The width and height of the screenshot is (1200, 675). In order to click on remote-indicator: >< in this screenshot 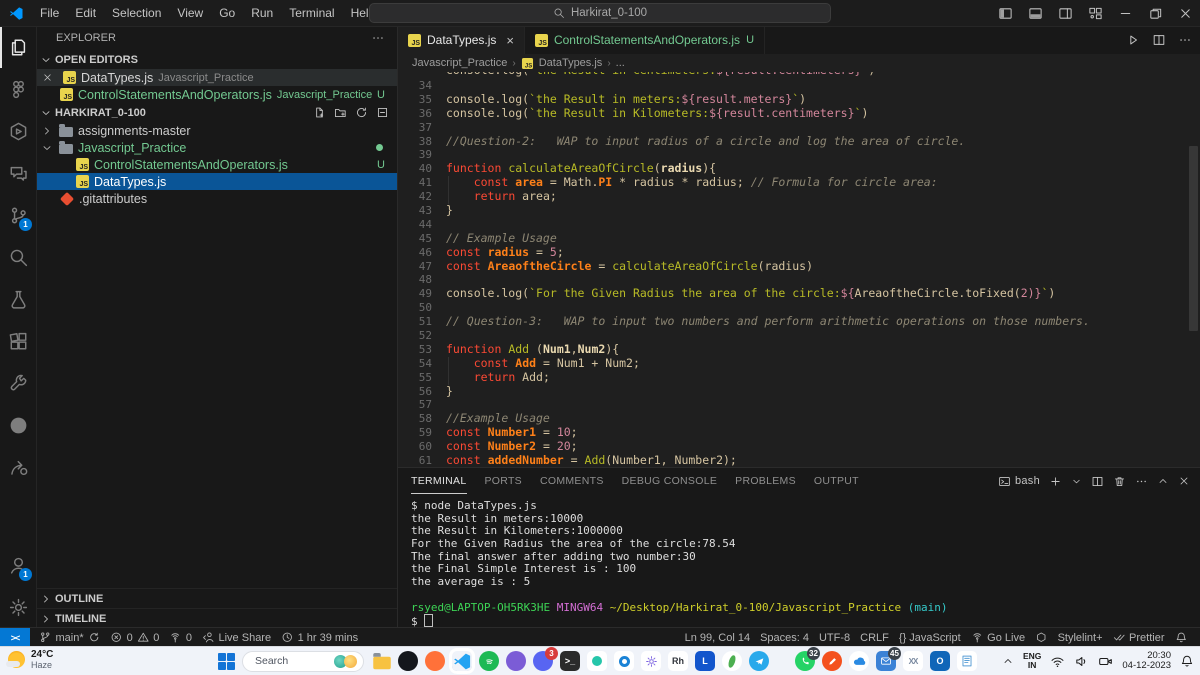, I will do `click(15, 637)`.